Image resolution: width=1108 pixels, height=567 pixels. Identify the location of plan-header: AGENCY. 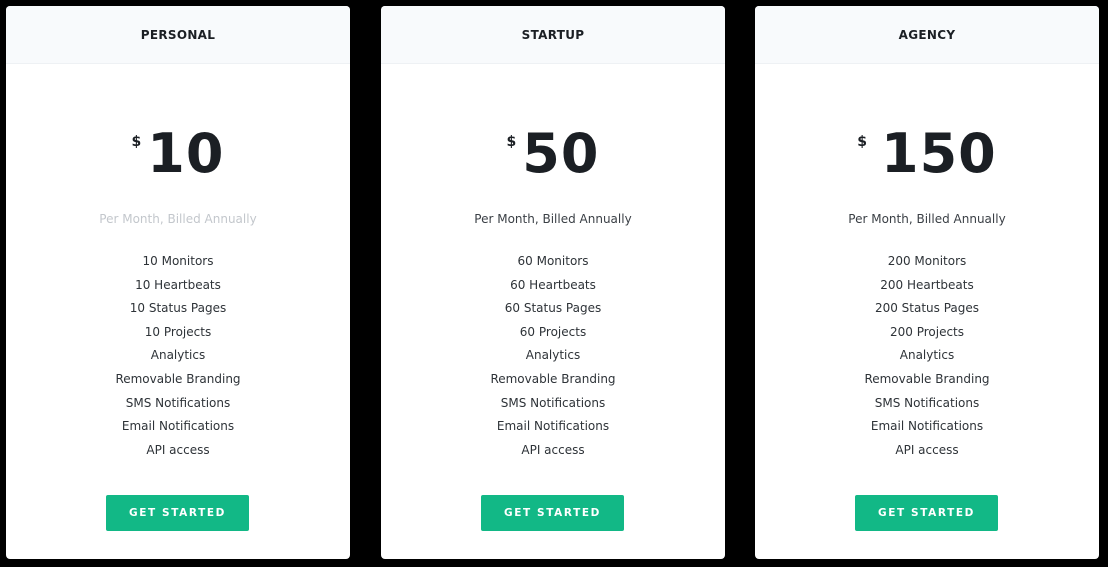
(927, 35).